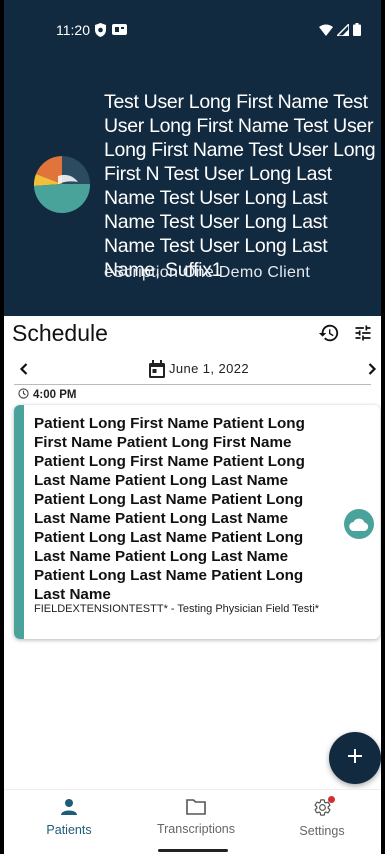 The height and width of the screenshot is (854, 385). What do you see at coordinates (60, 333) in the screenshot?
I see `page-title: Schedule` at bounding box center [60, 333].